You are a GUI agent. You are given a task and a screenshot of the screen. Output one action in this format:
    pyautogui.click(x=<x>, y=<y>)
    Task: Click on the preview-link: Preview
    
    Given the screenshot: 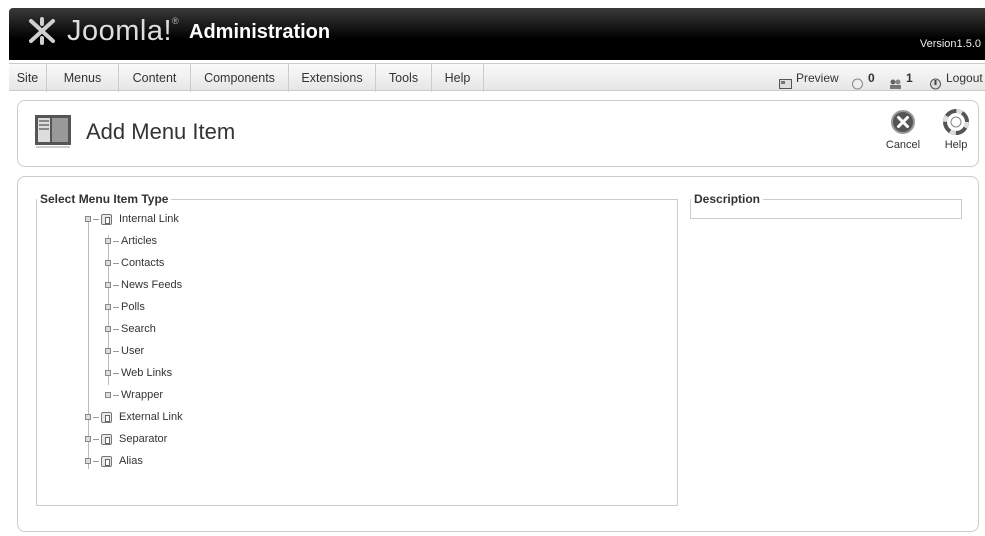 What is the action you would take?
    pyautogui.click(x=809, y=78)
    